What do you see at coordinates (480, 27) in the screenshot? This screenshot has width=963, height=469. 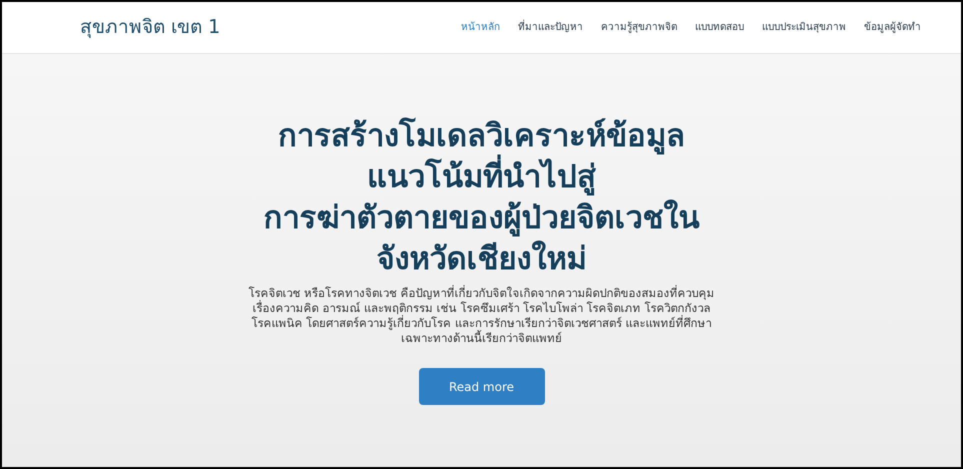 I see `nav-link: หน้าหลัก` at bounding box center [480, 27].